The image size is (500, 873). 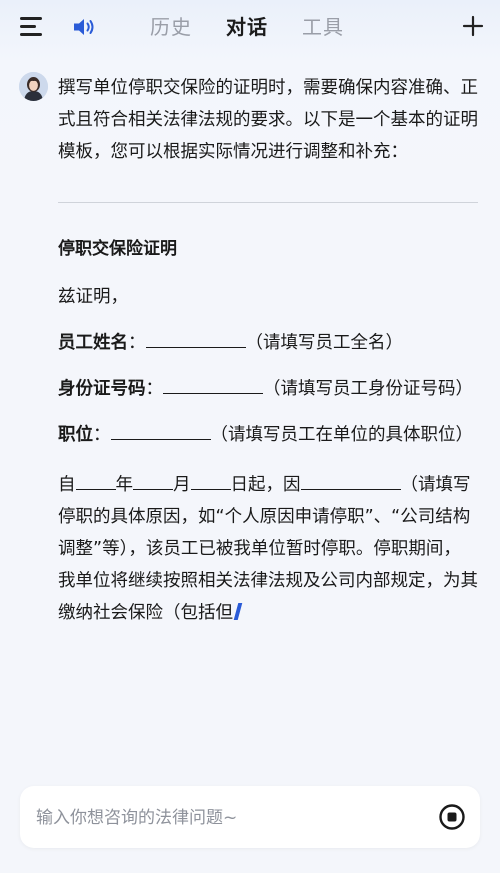 I want to click on salutation: 兹证明，, so click(x=93, y=297).